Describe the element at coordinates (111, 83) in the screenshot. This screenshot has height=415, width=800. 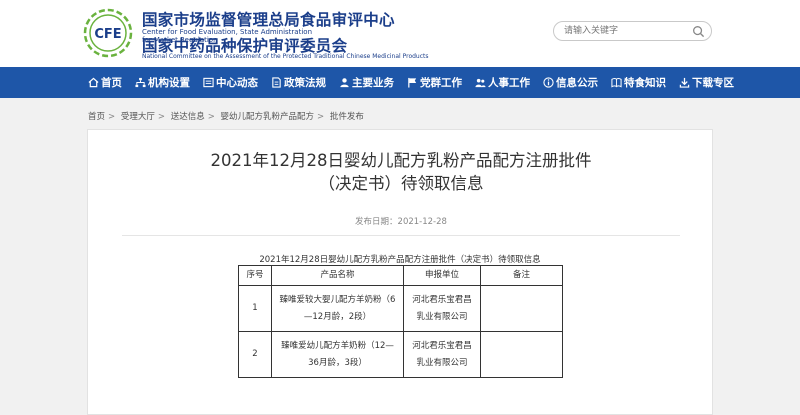
I see `nav-label: 首页` at that location.